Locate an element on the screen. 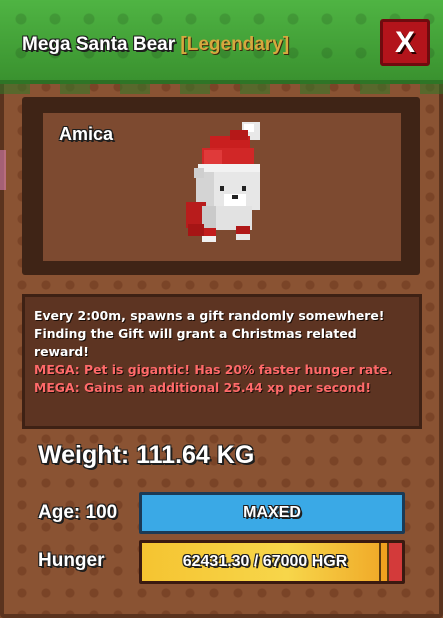 The height and width of the screenshot is (618, 443). age-progress-bar: MAXED is located at coordinates (272, 513).